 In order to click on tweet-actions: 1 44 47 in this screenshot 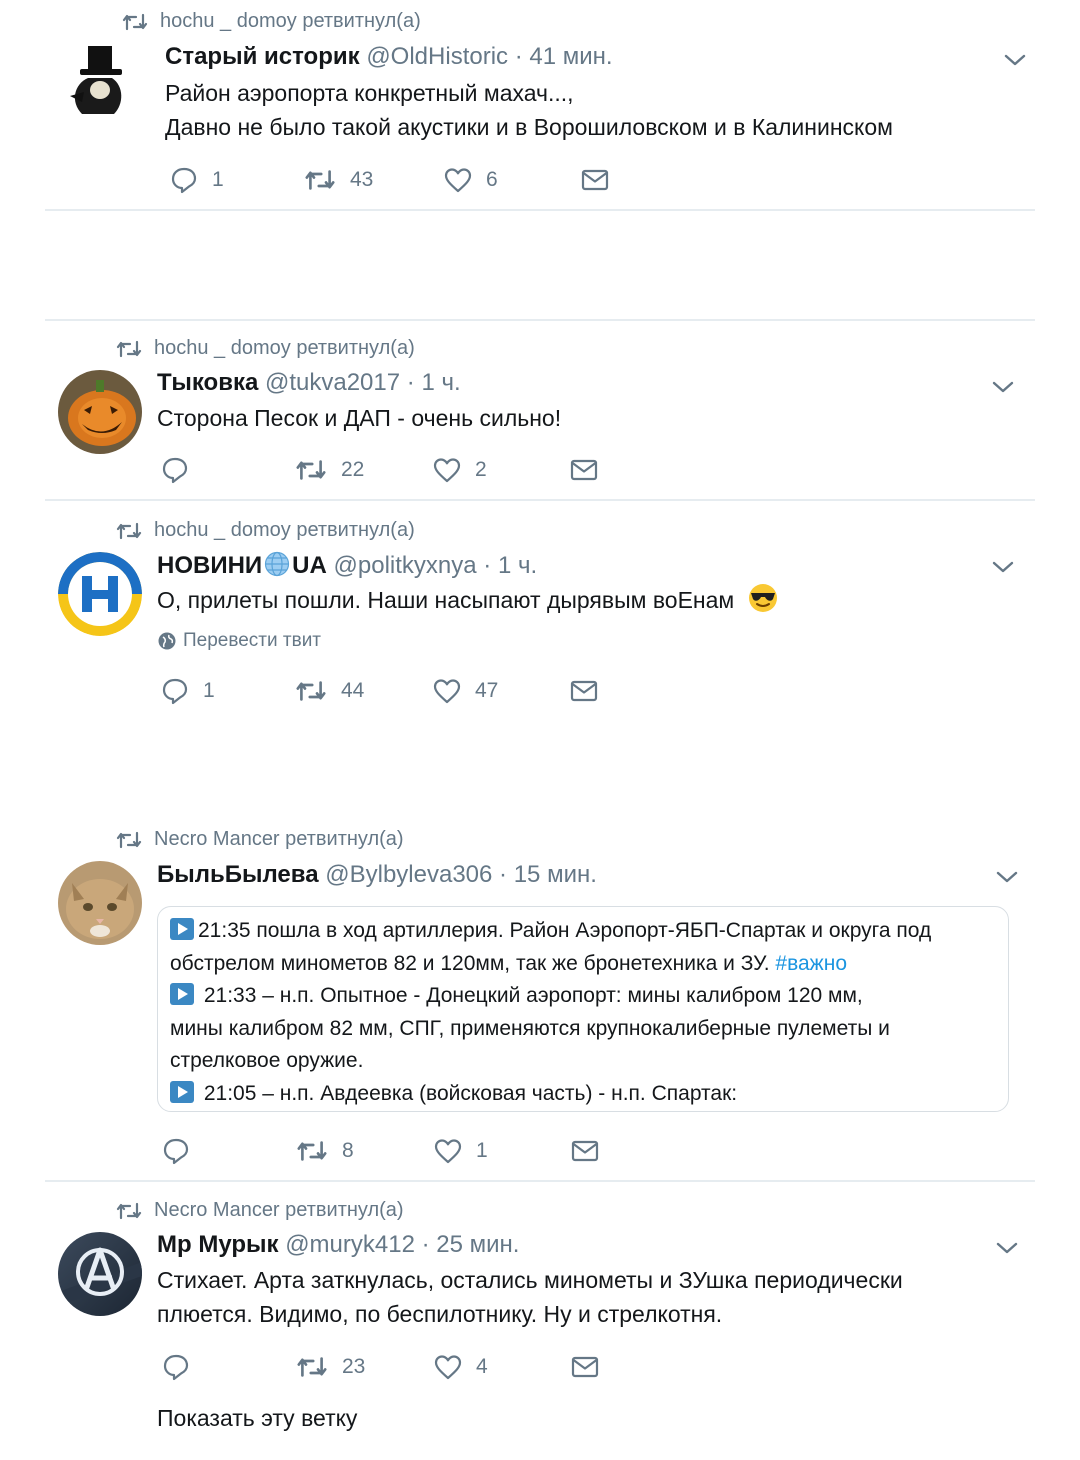, I will do `click(379, 691)`.